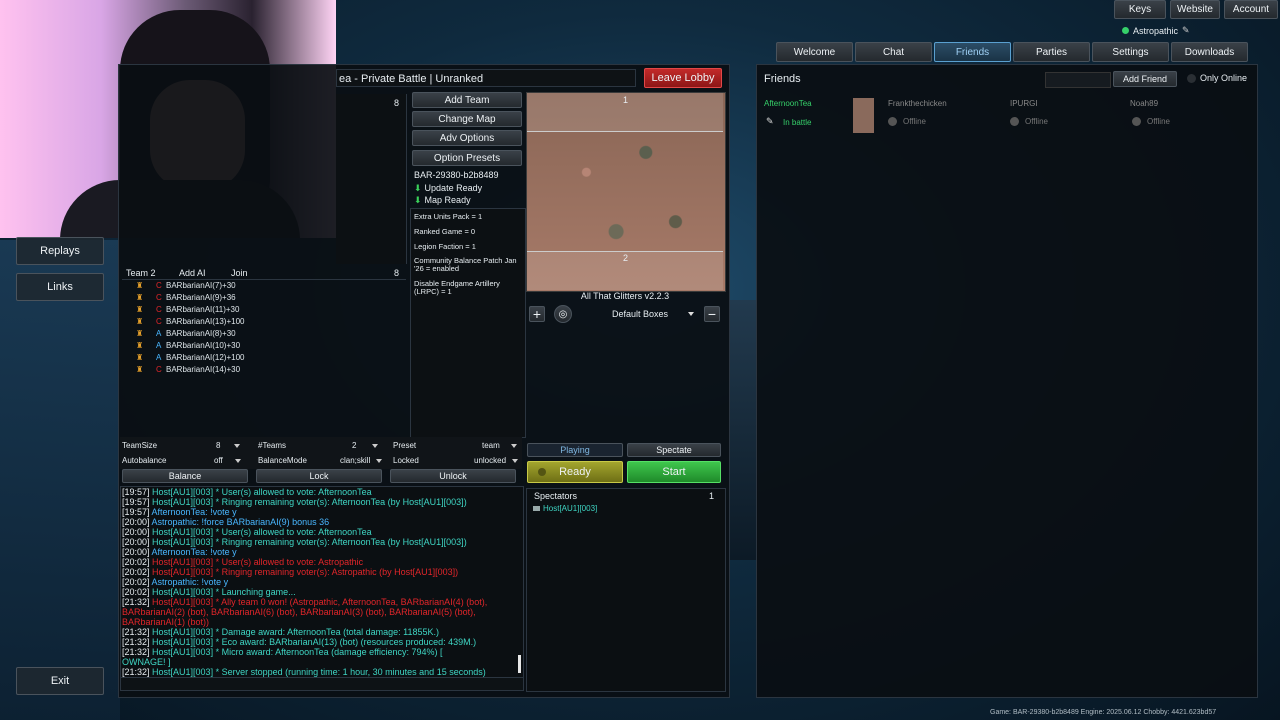 This screenshot has height=720, width=1280. I want to click on team1-area, so click(371, 179).